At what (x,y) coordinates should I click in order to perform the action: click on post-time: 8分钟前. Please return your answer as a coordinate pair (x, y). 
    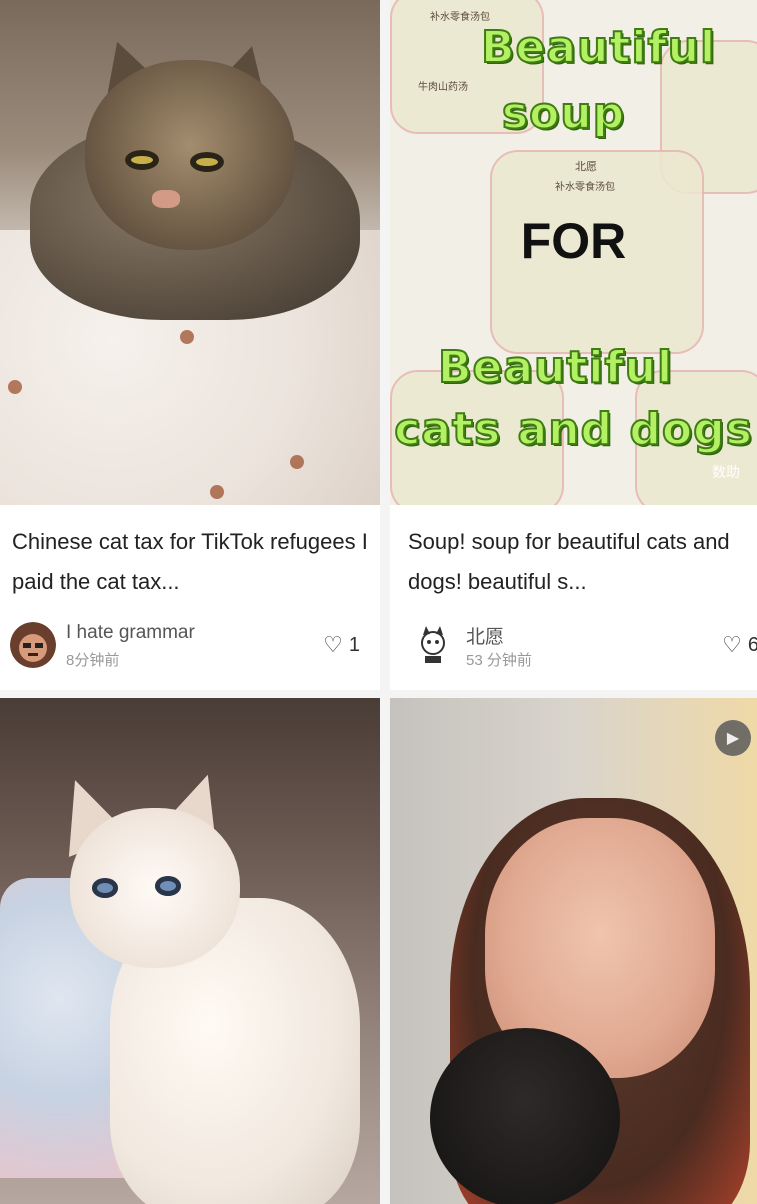
    Looking at the image, I should click on (93, 660).